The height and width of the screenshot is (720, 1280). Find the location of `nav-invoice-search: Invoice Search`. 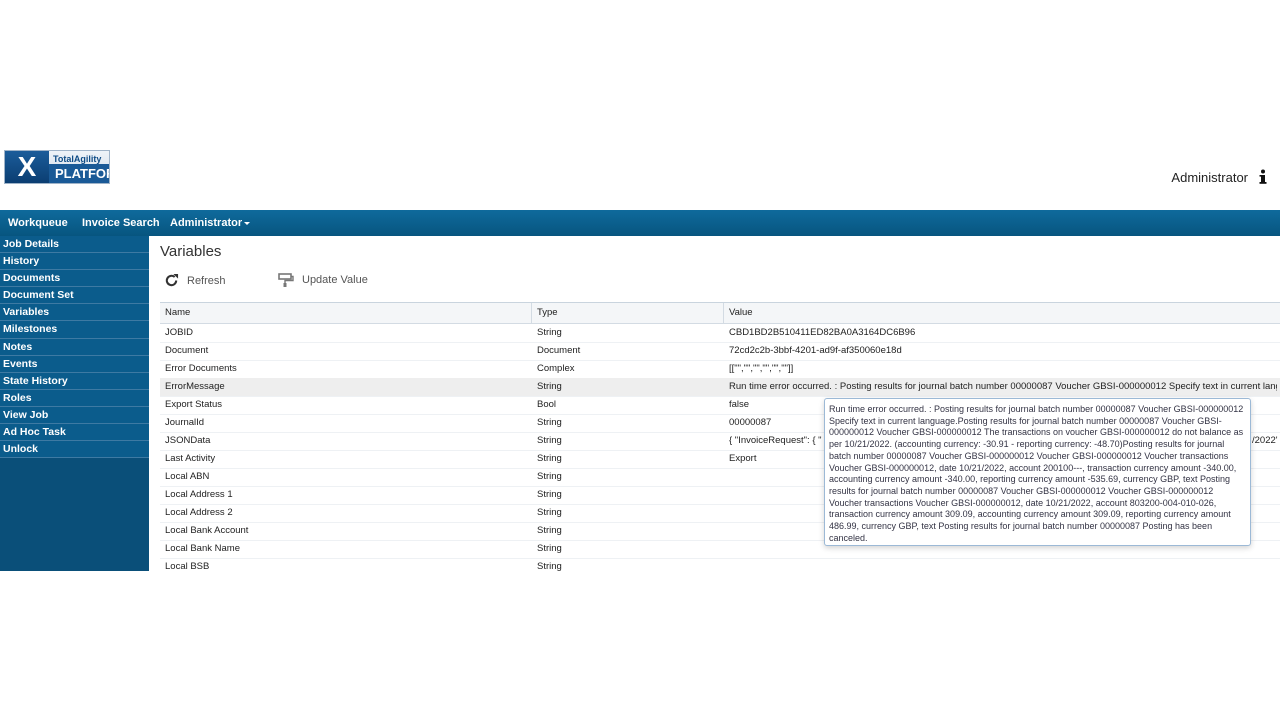

nav-invoice-search: Invoice Search is located at coordinates (121, 223).